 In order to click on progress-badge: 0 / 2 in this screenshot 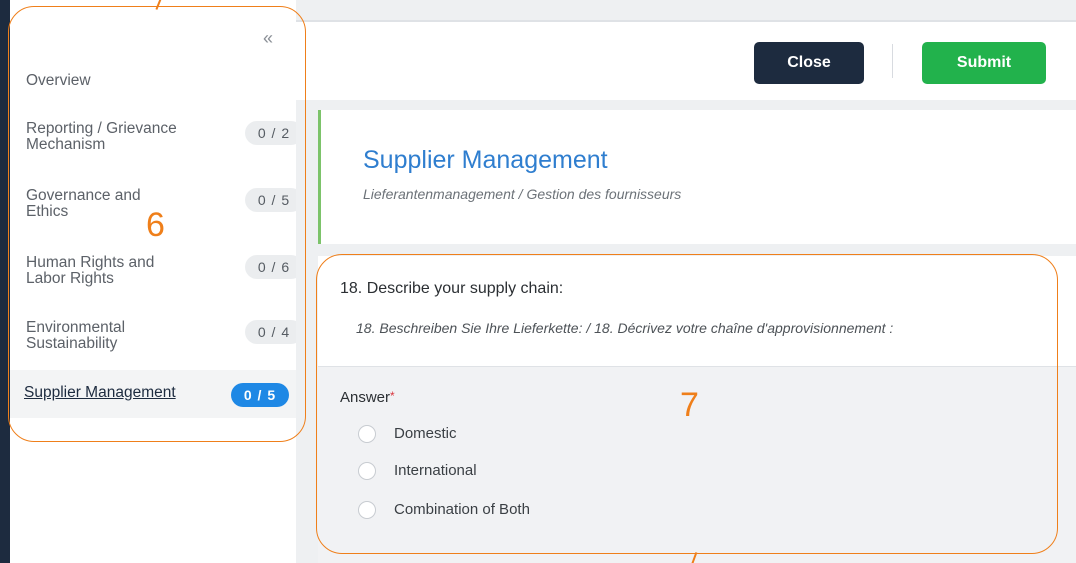, I will do `click(274, 133)`.